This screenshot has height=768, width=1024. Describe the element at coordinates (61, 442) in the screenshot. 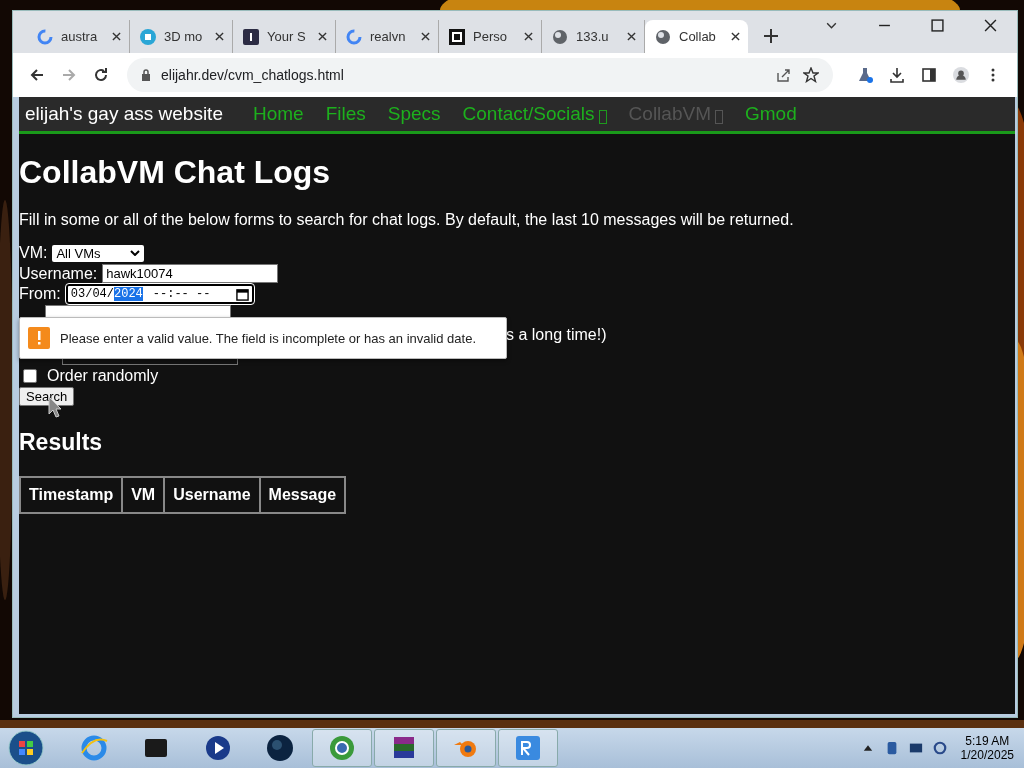

I see `results-heading: Results` at that location.